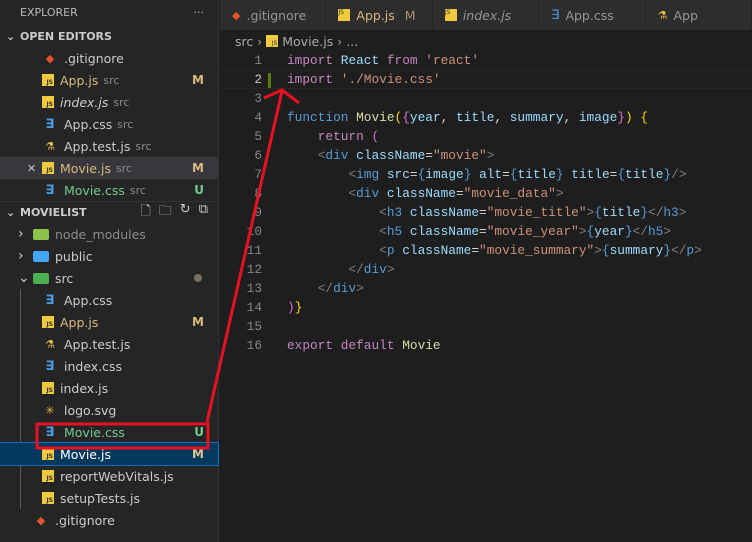 The width and height of the screenshot is (752, 542). What do you see at coordinates (486, 98) in the screenshot?
I see `code-line: 3` at bounding box center [486, 98].